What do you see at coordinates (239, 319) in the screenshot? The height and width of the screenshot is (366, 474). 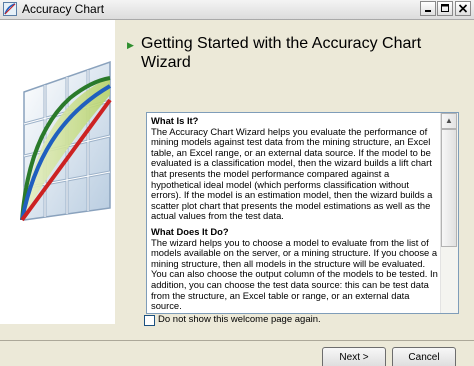 I see `checkbox-label: Do not show this welcome page again.` at bounding box center [239, 319].